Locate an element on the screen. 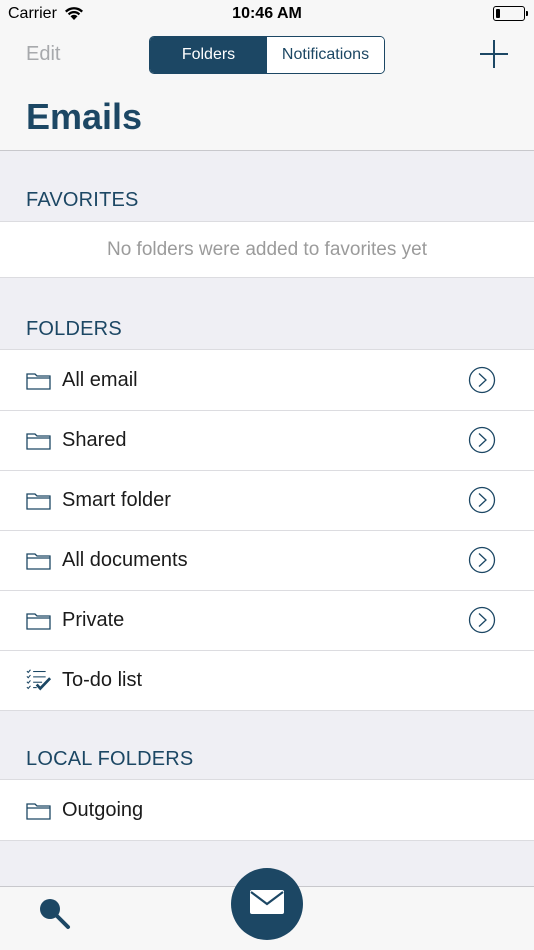  status-bar: Carrier 10:46 AM is located at coordinates (267, 15).